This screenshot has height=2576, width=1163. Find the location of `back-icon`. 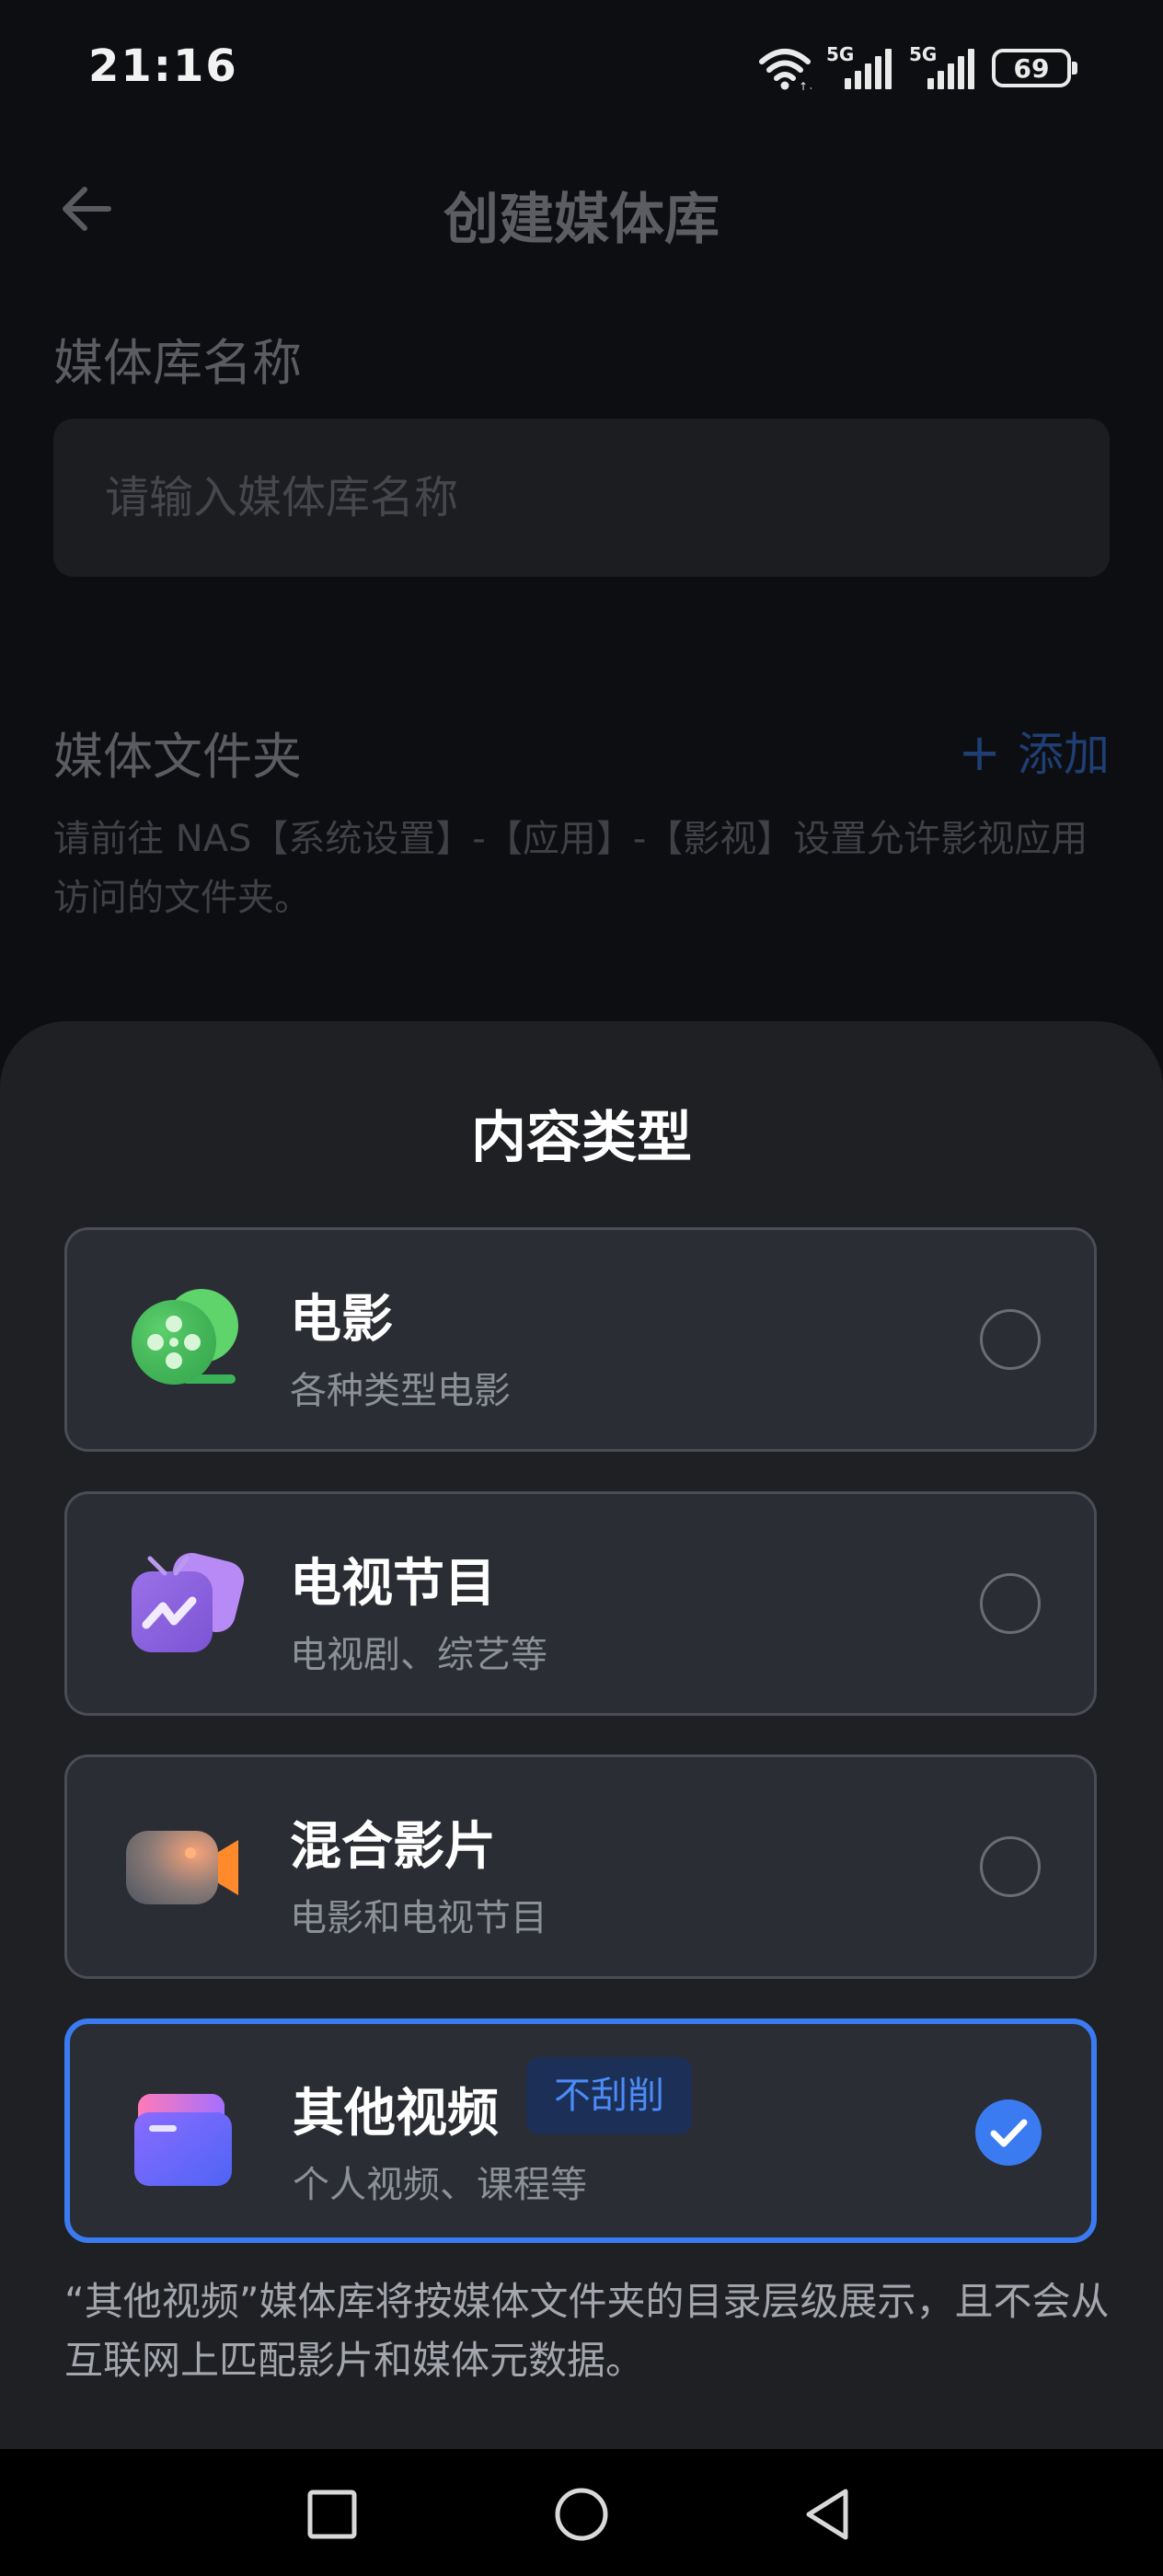

back-icon is located at coordinates (828, 2514).